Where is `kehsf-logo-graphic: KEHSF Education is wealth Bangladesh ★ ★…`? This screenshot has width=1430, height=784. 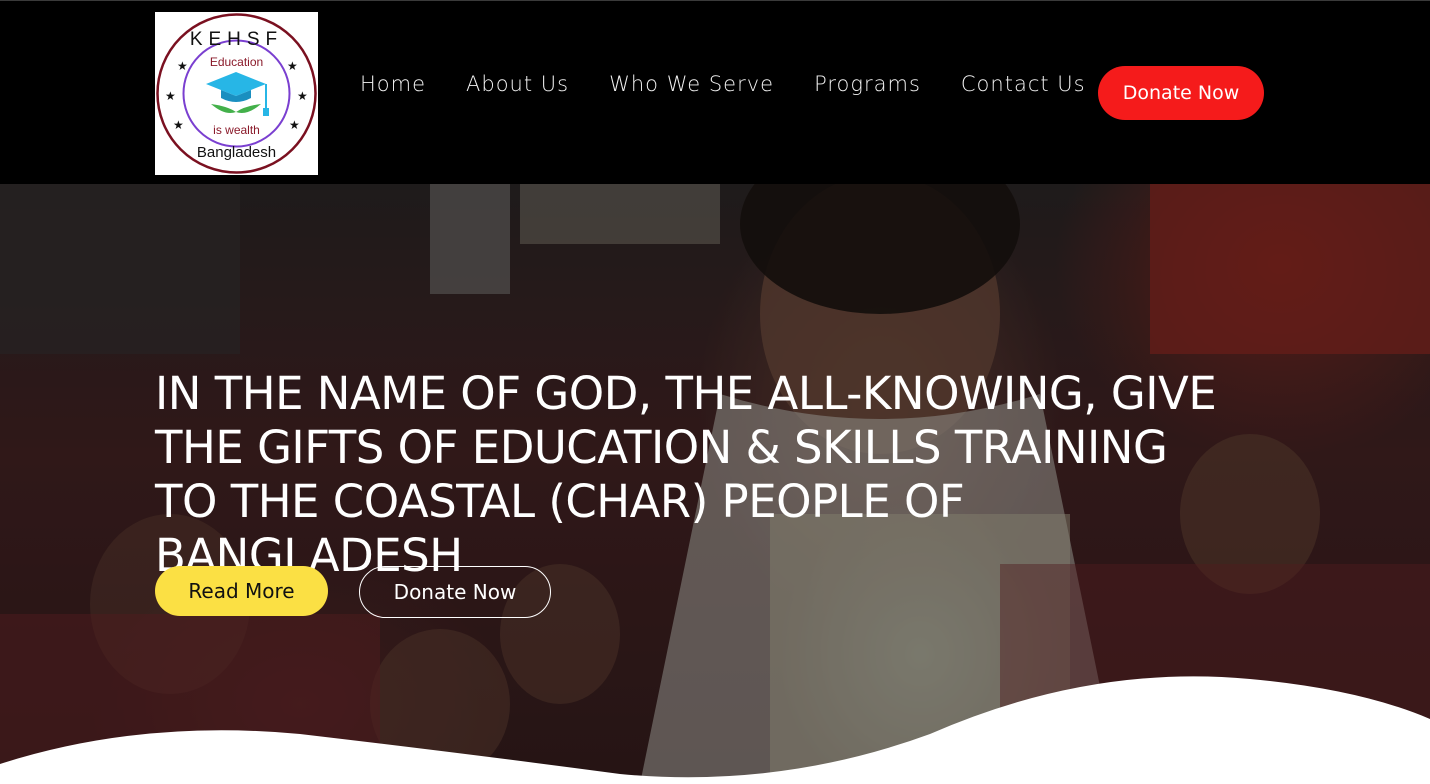 kehsf-logo-graphic: KEHSF Education is wealth Bangladesh ★ ★… is located at coordinates (236, 93).